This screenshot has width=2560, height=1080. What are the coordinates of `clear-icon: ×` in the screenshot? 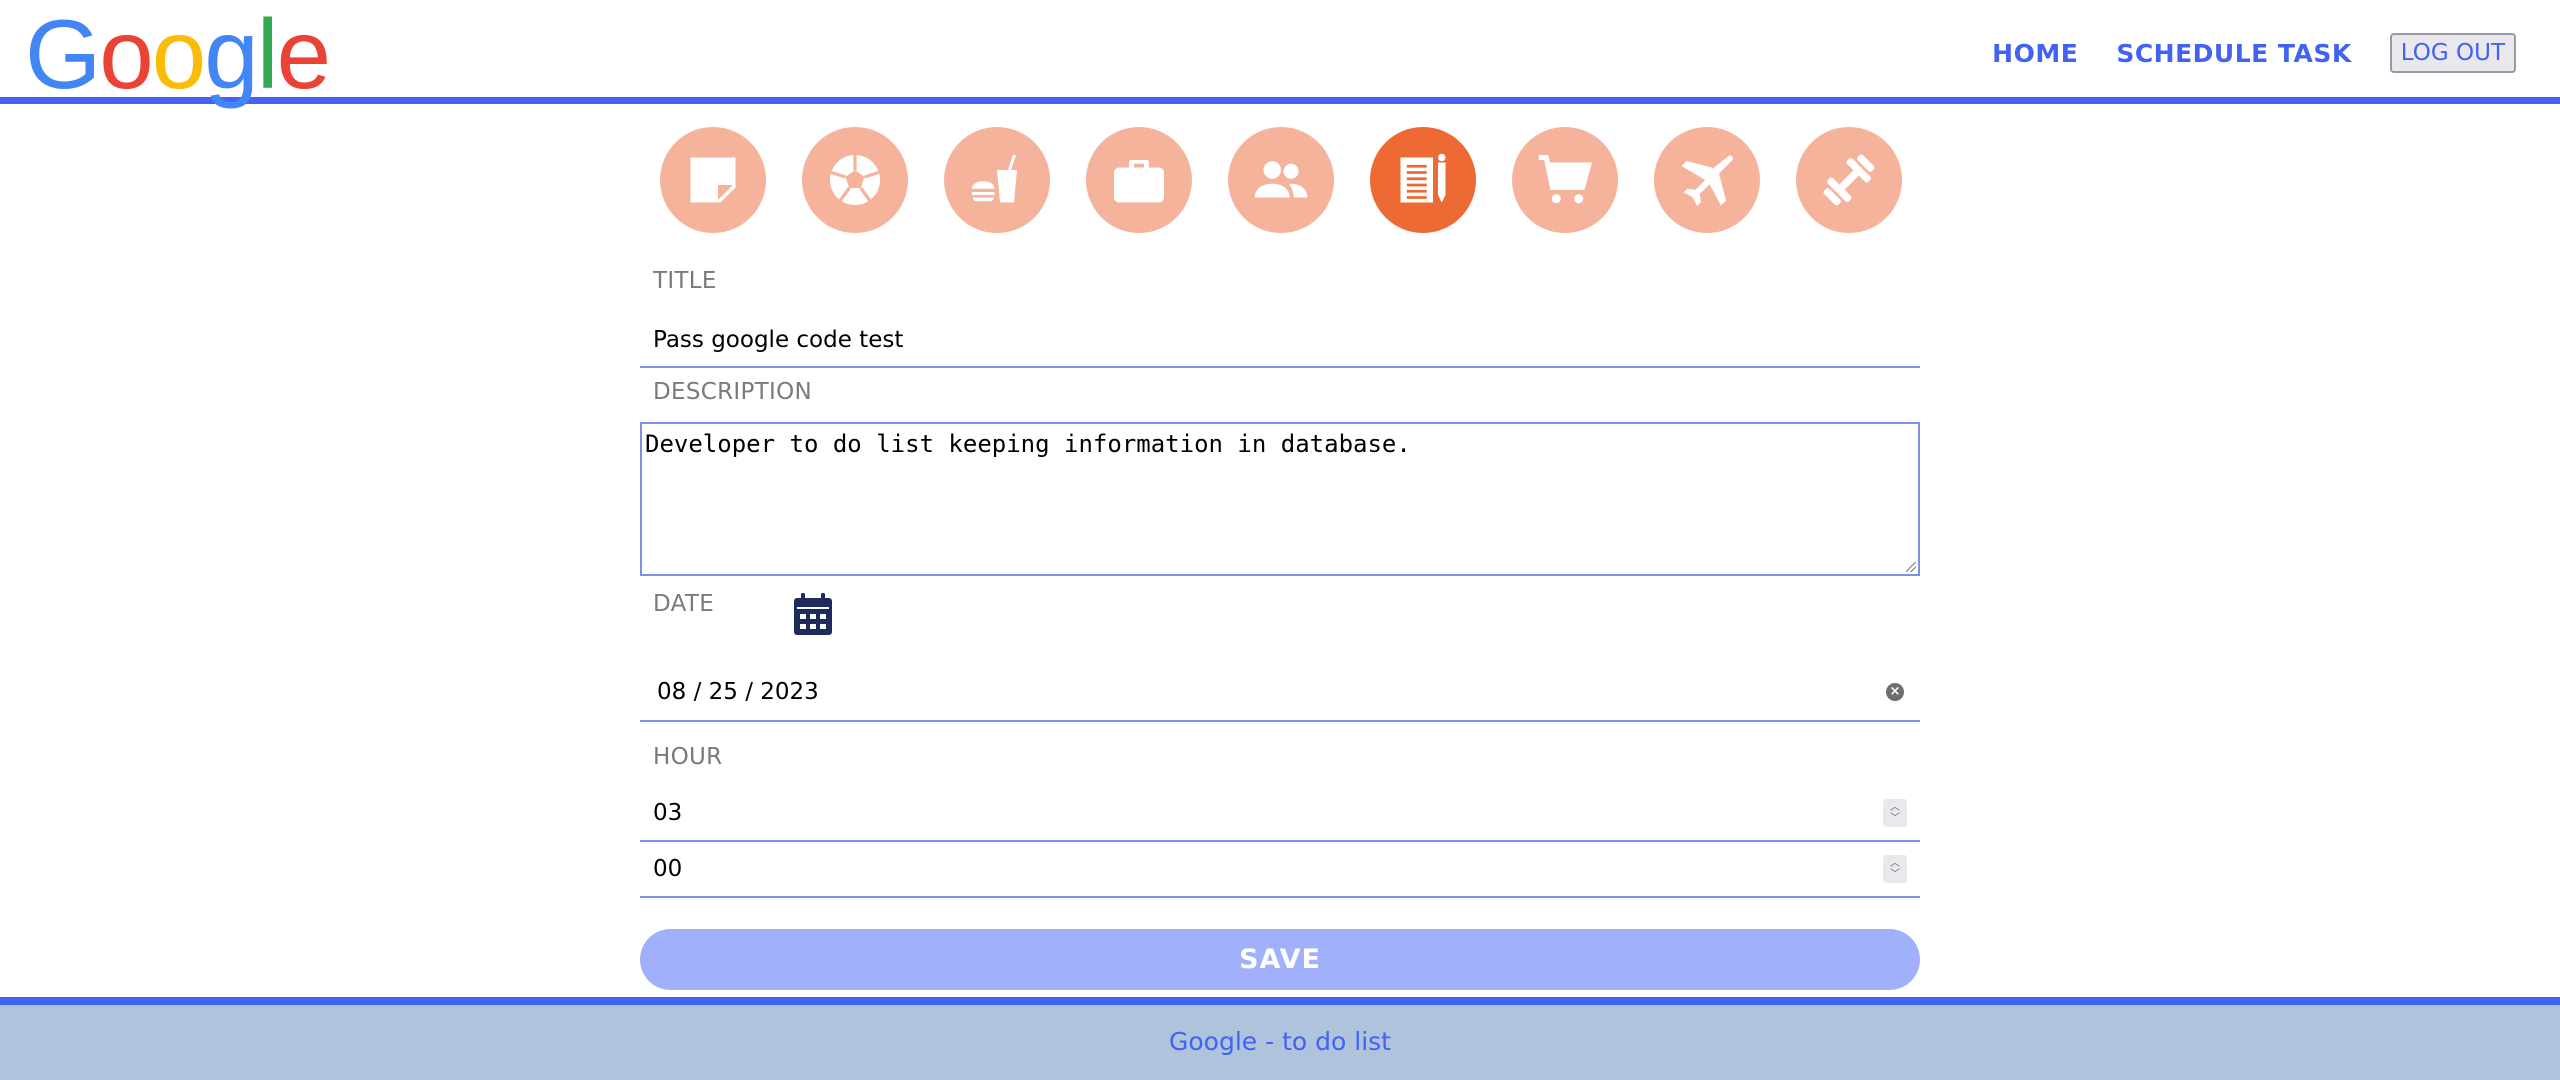 It's located at (1895, 692).